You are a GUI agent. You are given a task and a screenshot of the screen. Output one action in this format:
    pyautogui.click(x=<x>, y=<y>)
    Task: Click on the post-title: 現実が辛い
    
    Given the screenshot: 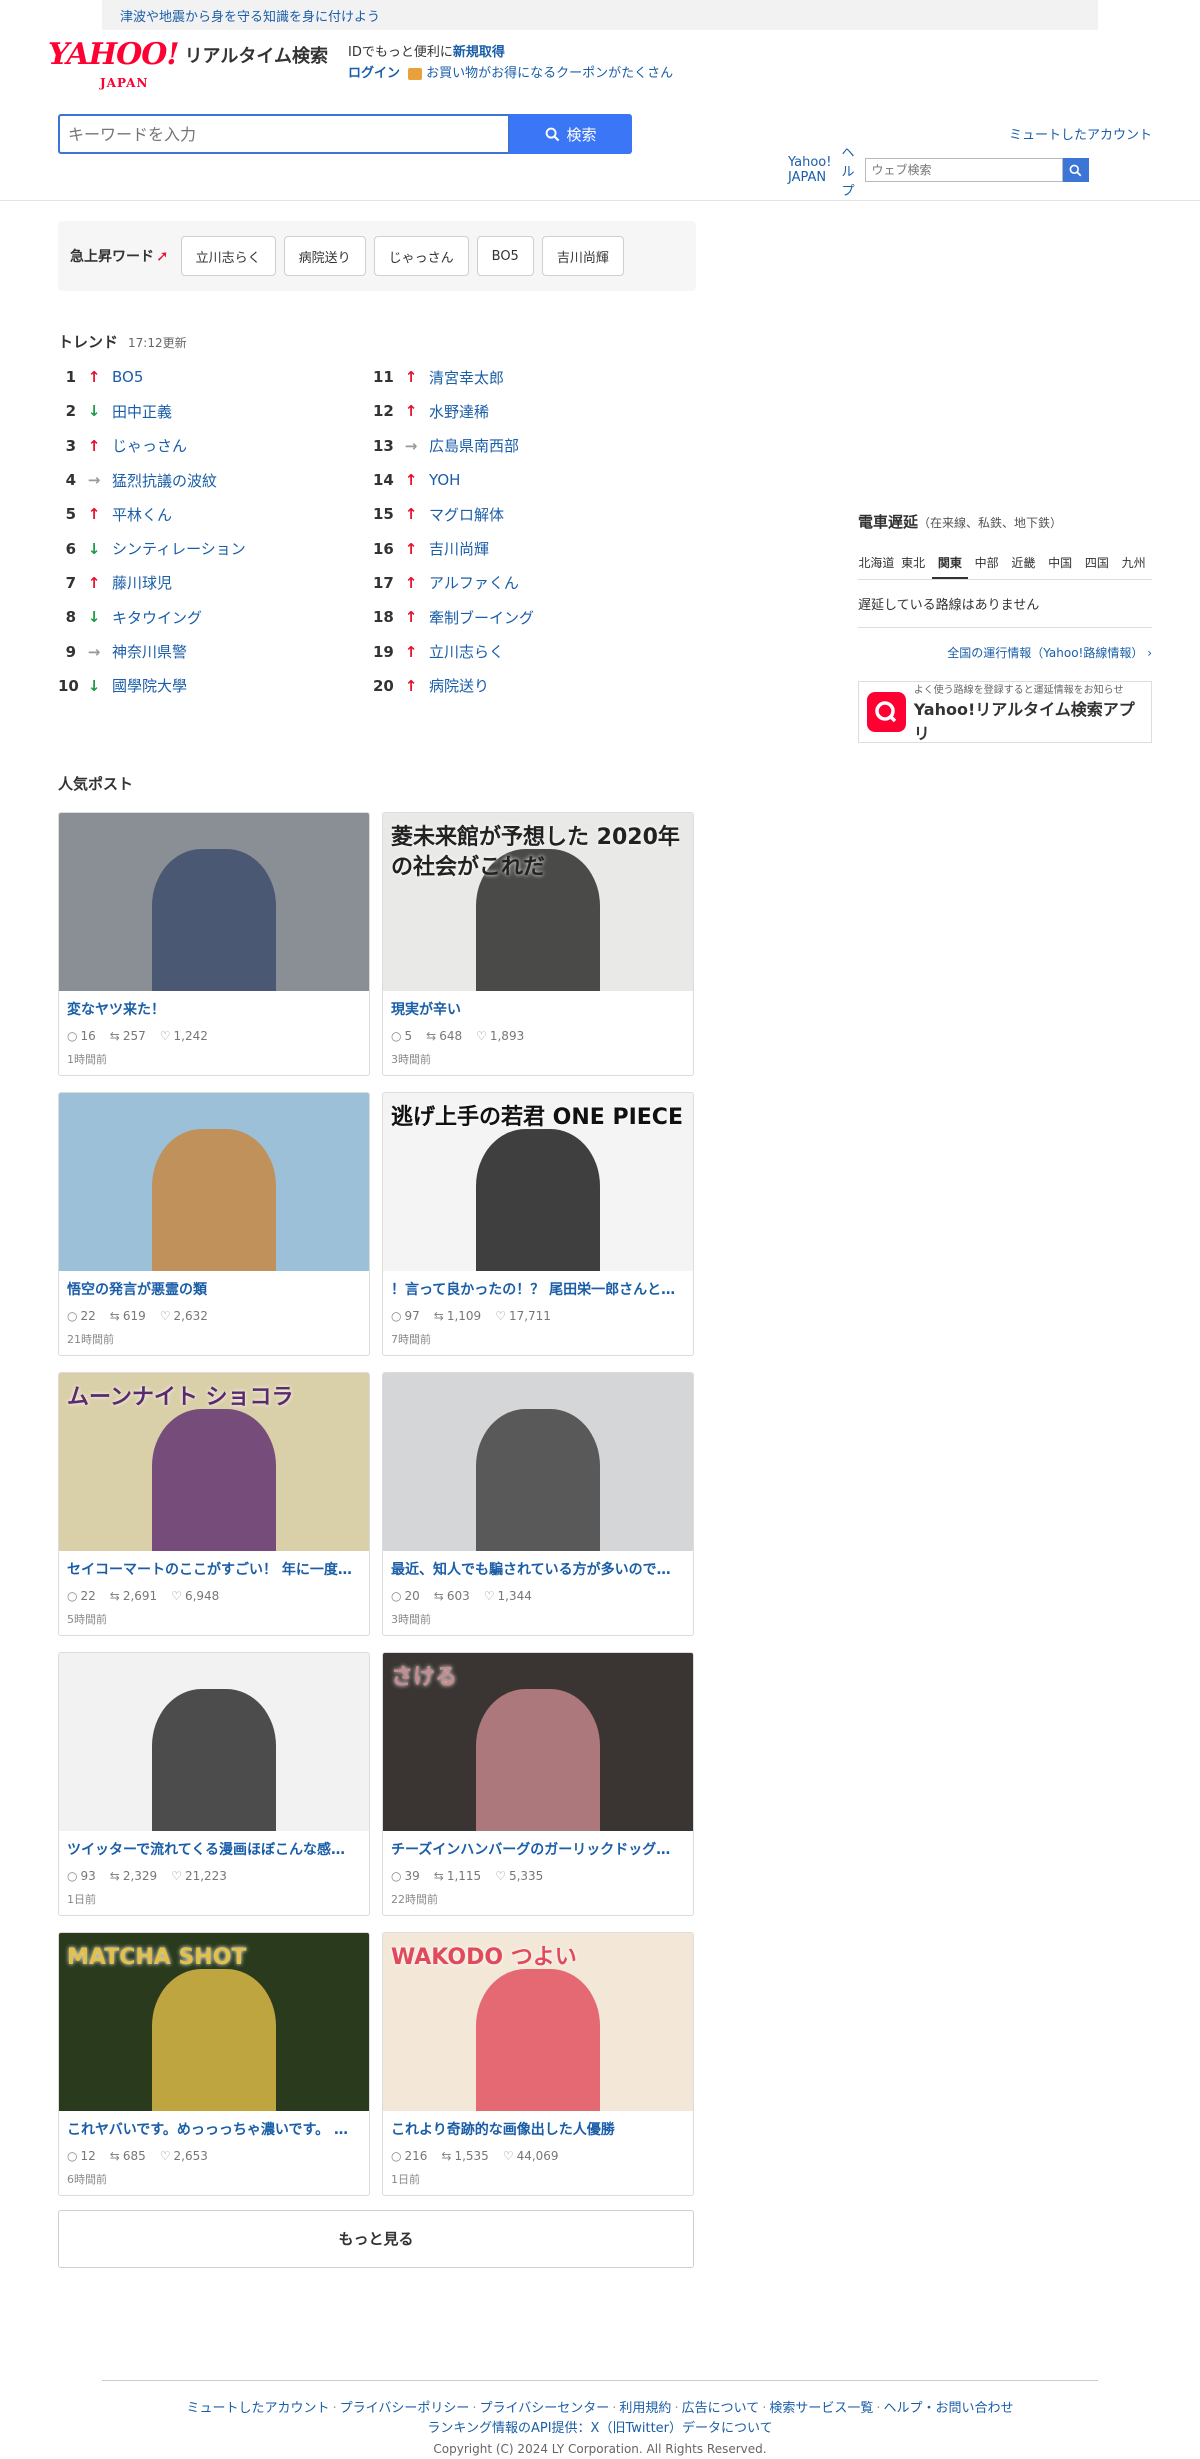 What is the action you would take?
    pyautogui.click(x=538, y=1009)
    